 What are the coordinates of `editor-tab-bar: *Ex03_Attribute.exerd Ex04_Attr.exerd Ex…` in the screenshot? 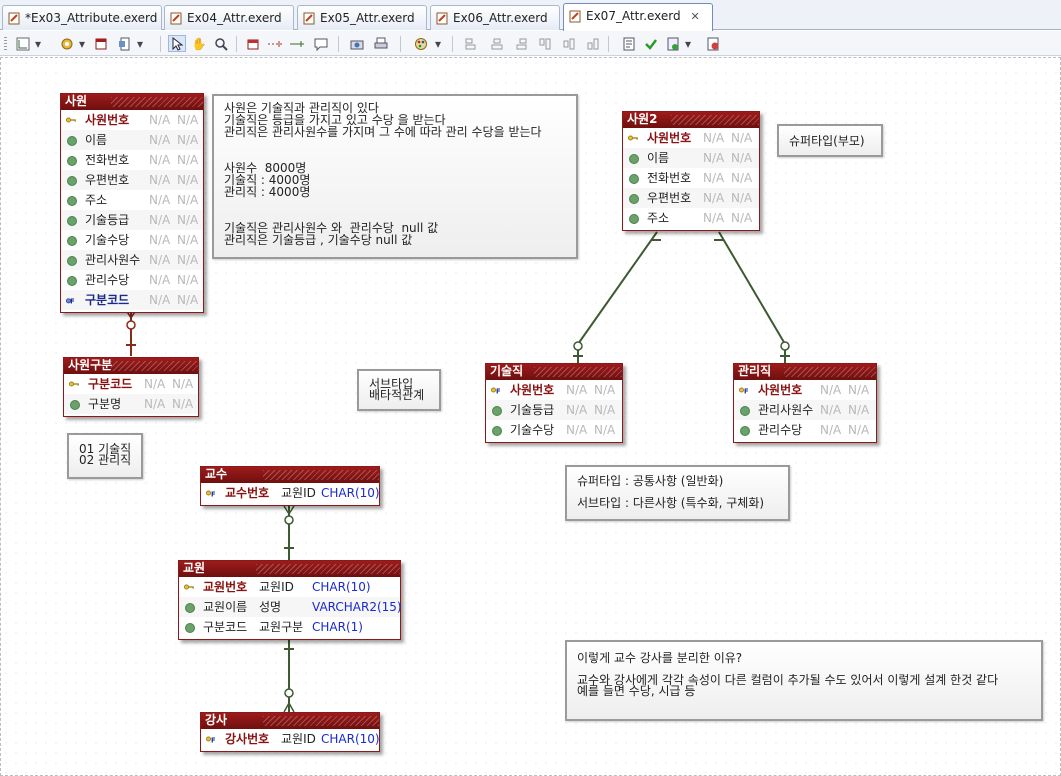 It's located at (530, 15).